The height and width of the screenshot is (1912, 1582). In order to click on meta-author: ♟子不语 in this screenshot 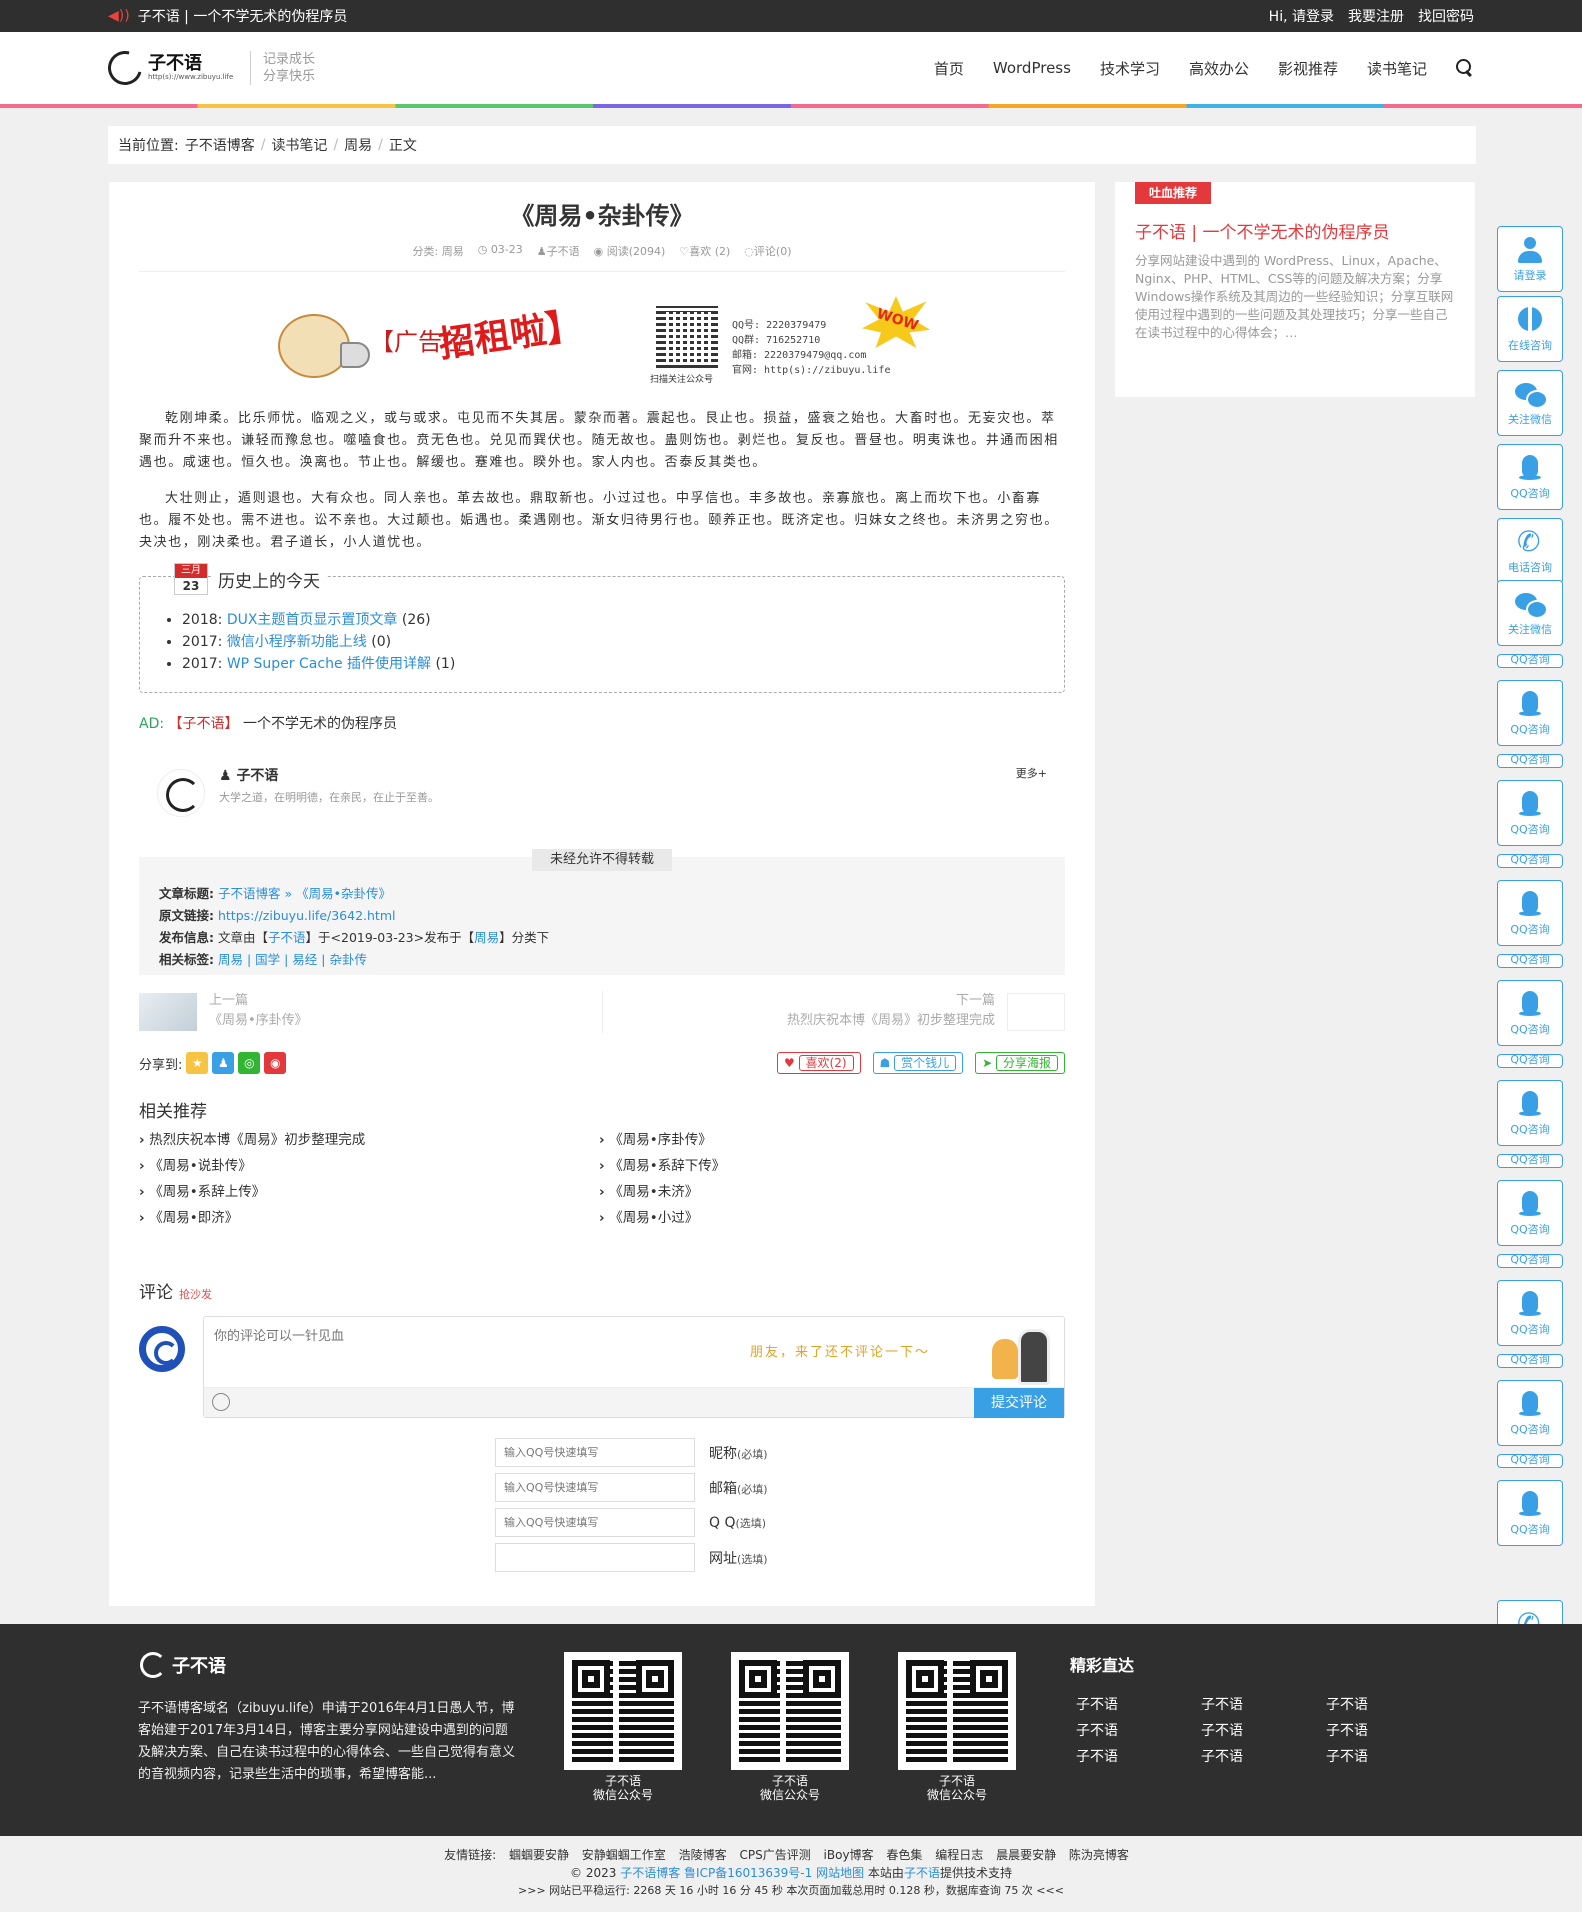, I will do `click(558, 251)`.